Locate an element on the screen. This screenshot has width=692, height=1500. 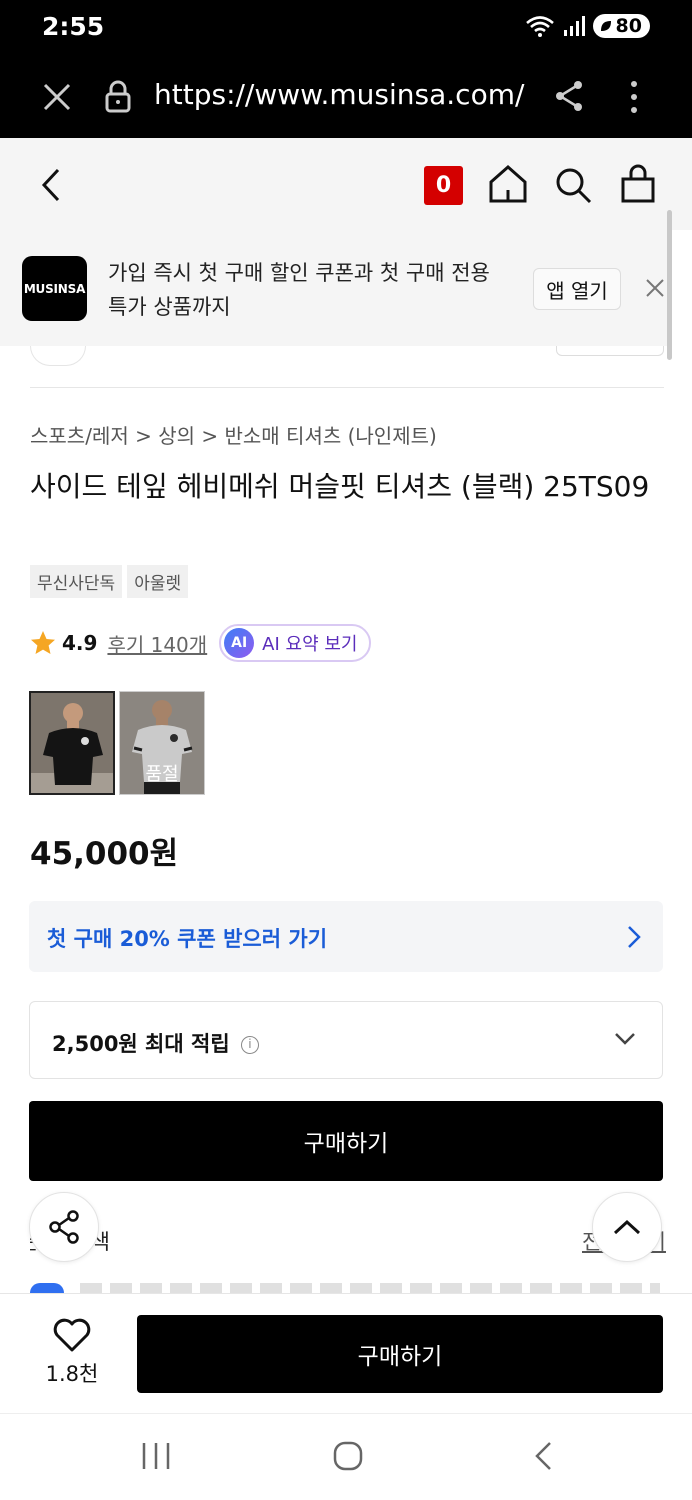
status-bar: 2:55 80 is located at coordinates (346, 28).